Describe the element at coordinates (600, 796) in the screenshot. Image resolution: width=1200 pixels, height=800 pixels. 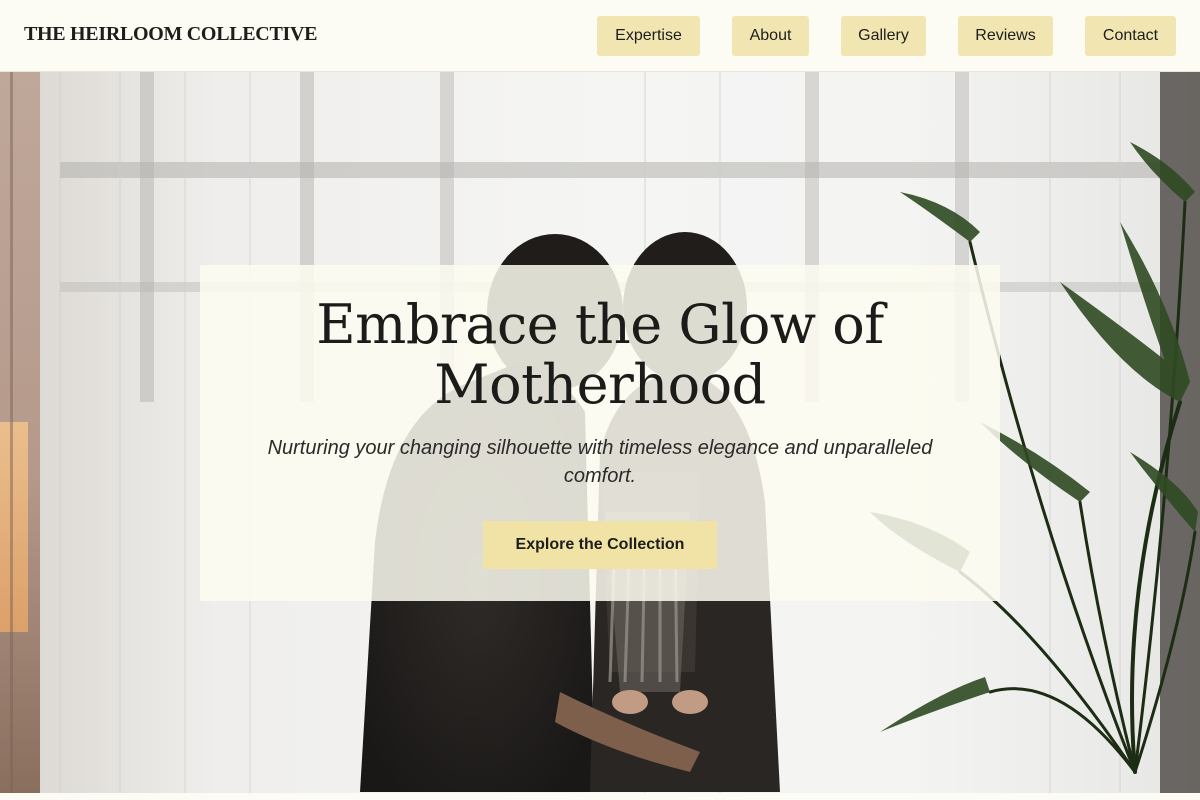
I see `page-bottom-strip` at that location.